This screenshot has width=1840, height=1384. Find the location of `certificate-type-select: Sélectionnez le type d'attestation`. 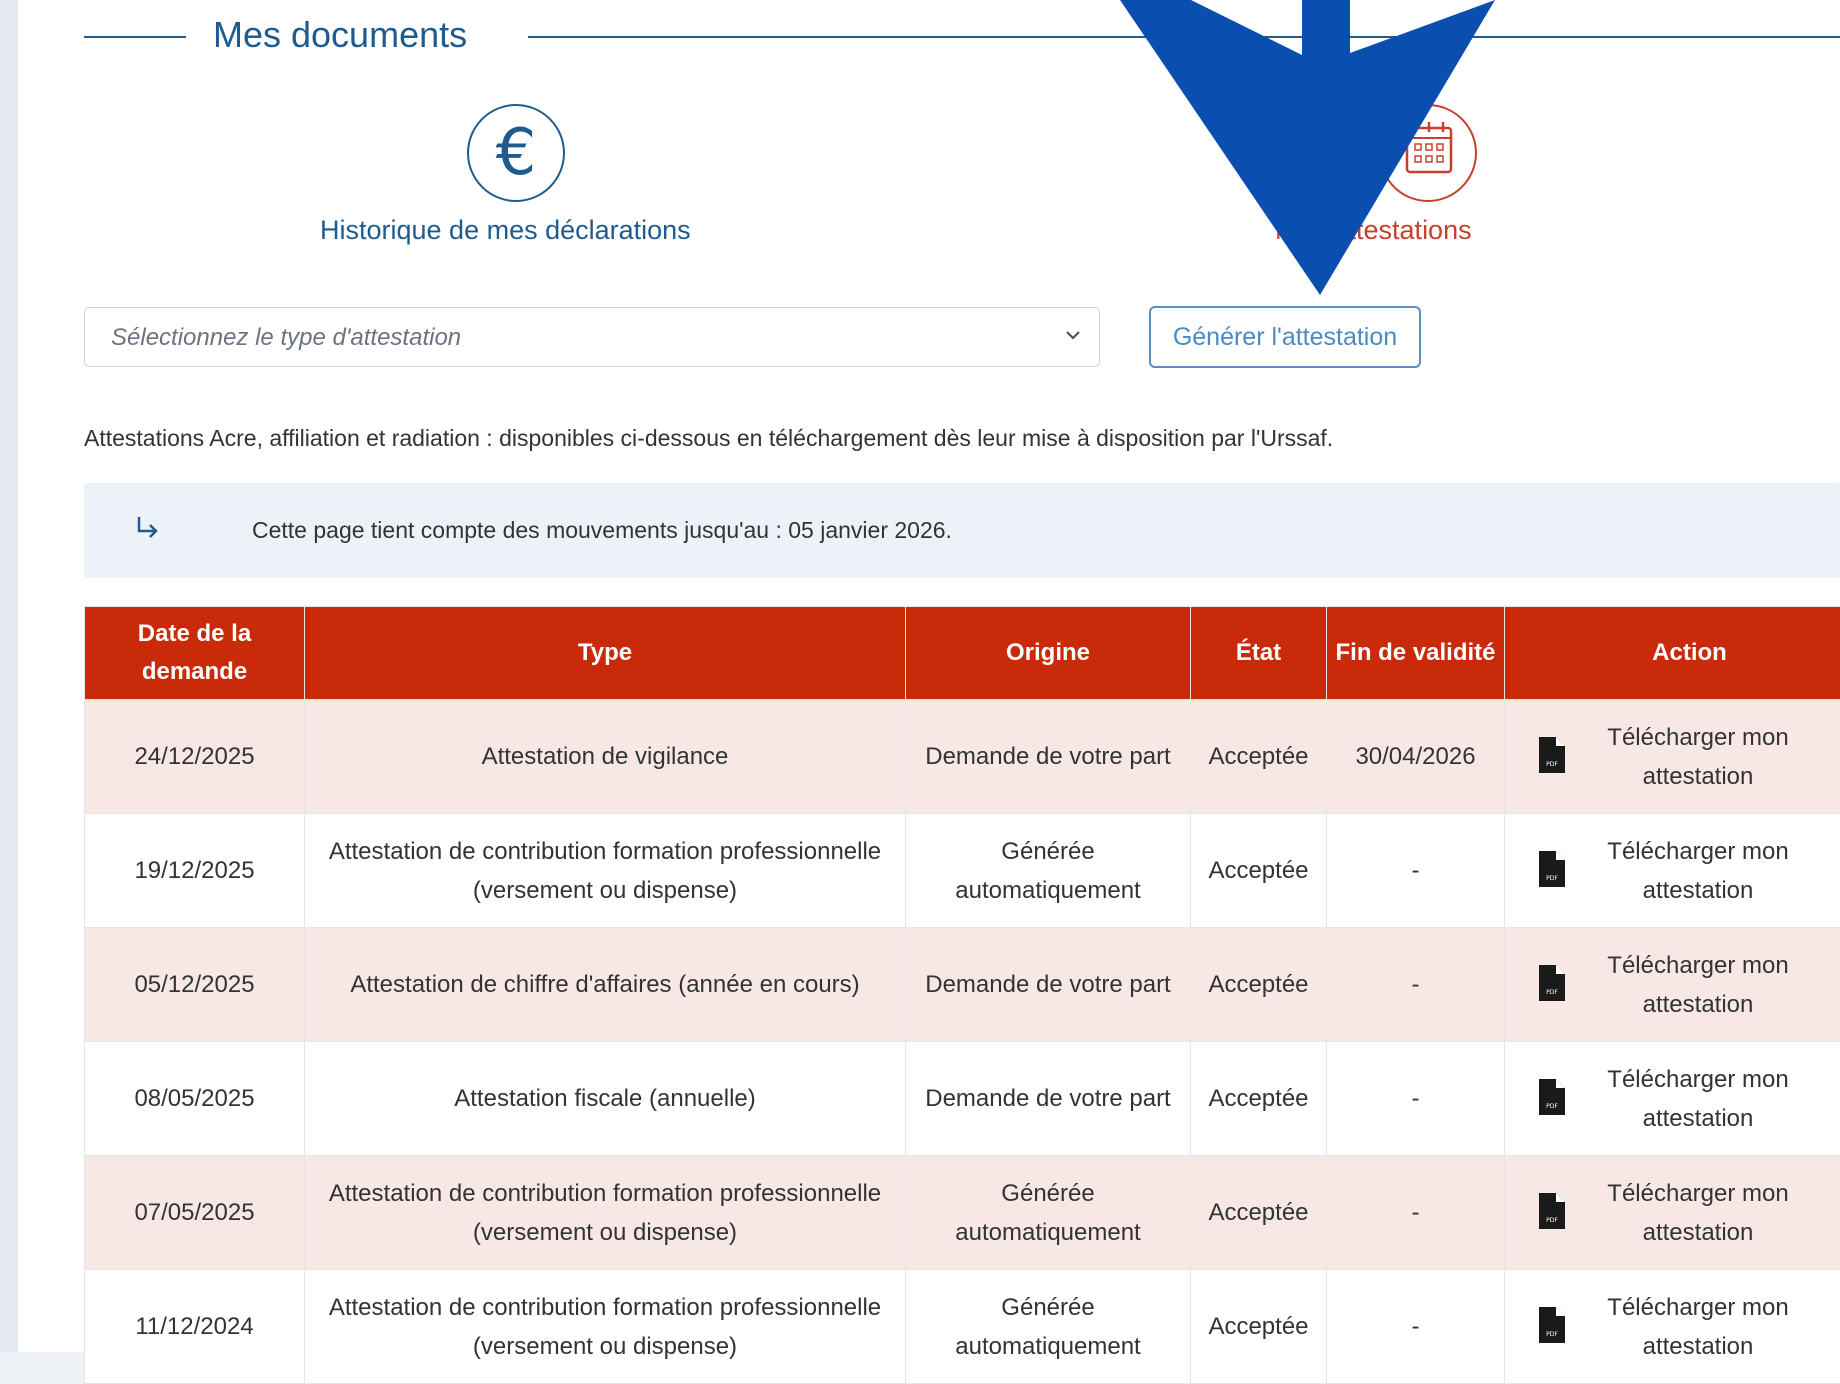

certificate-type-select: Sélectionnez le type d'attestation is located at coordinates (592, 337).